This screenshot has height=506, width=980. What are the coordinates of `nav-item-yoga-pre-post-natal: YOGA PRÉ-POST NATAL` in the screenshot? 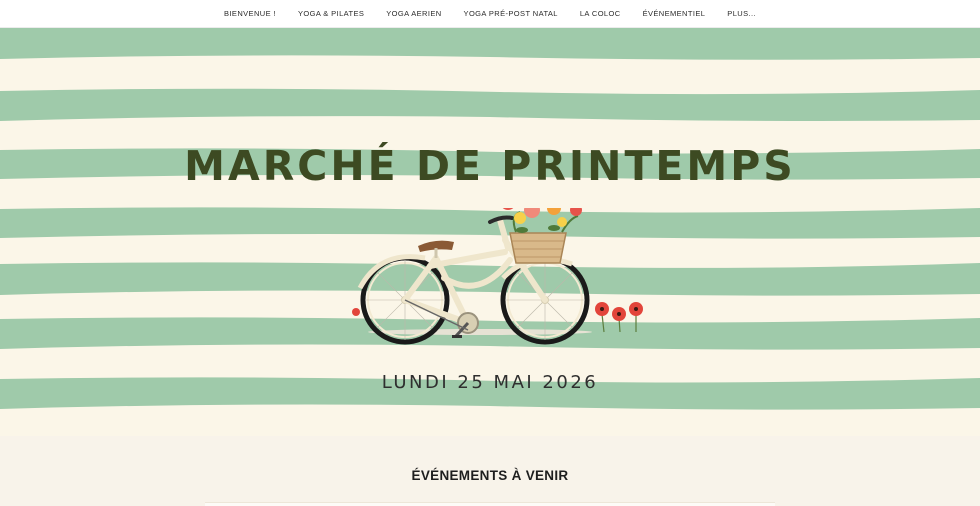 It's located at (511, 13).